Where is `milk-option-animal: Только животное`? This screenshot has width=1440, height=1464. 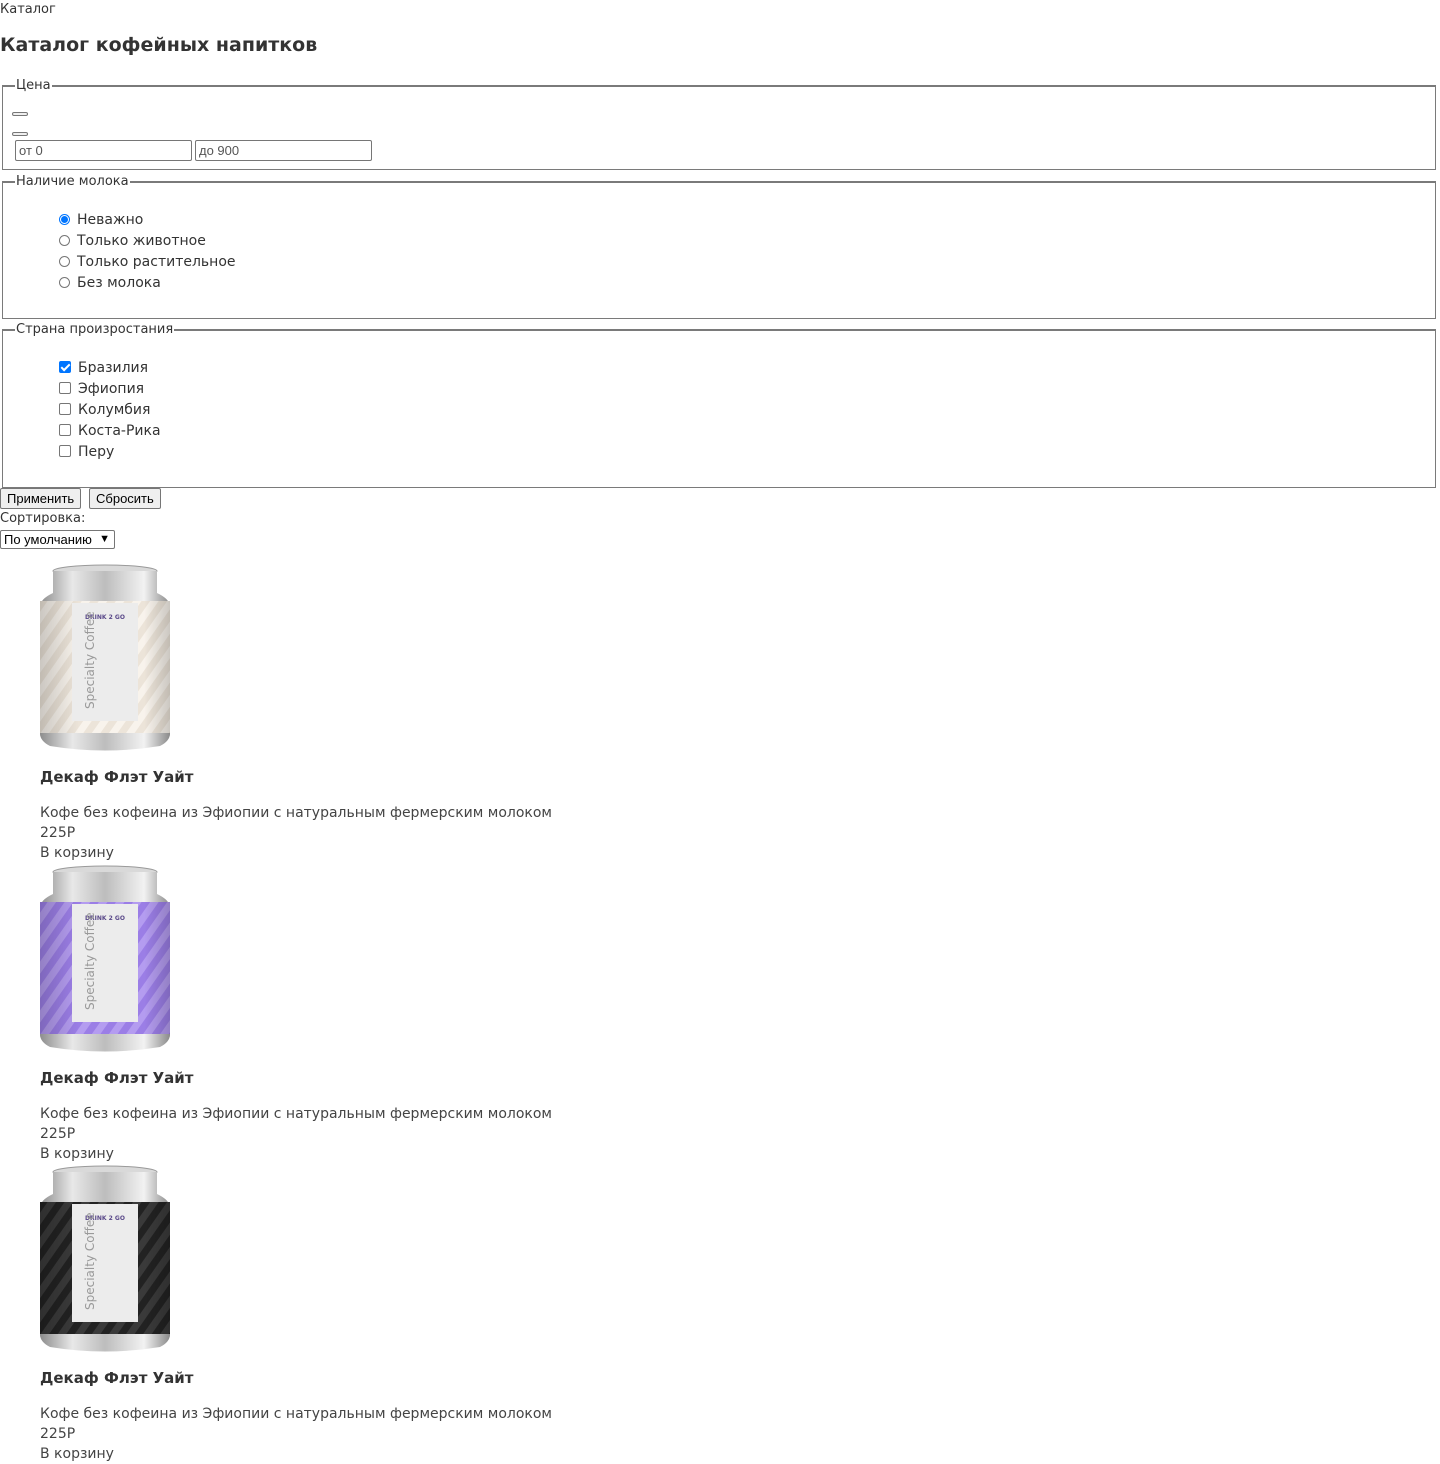
milk-option-animal: Только животное is located at coordinates (132, 241).